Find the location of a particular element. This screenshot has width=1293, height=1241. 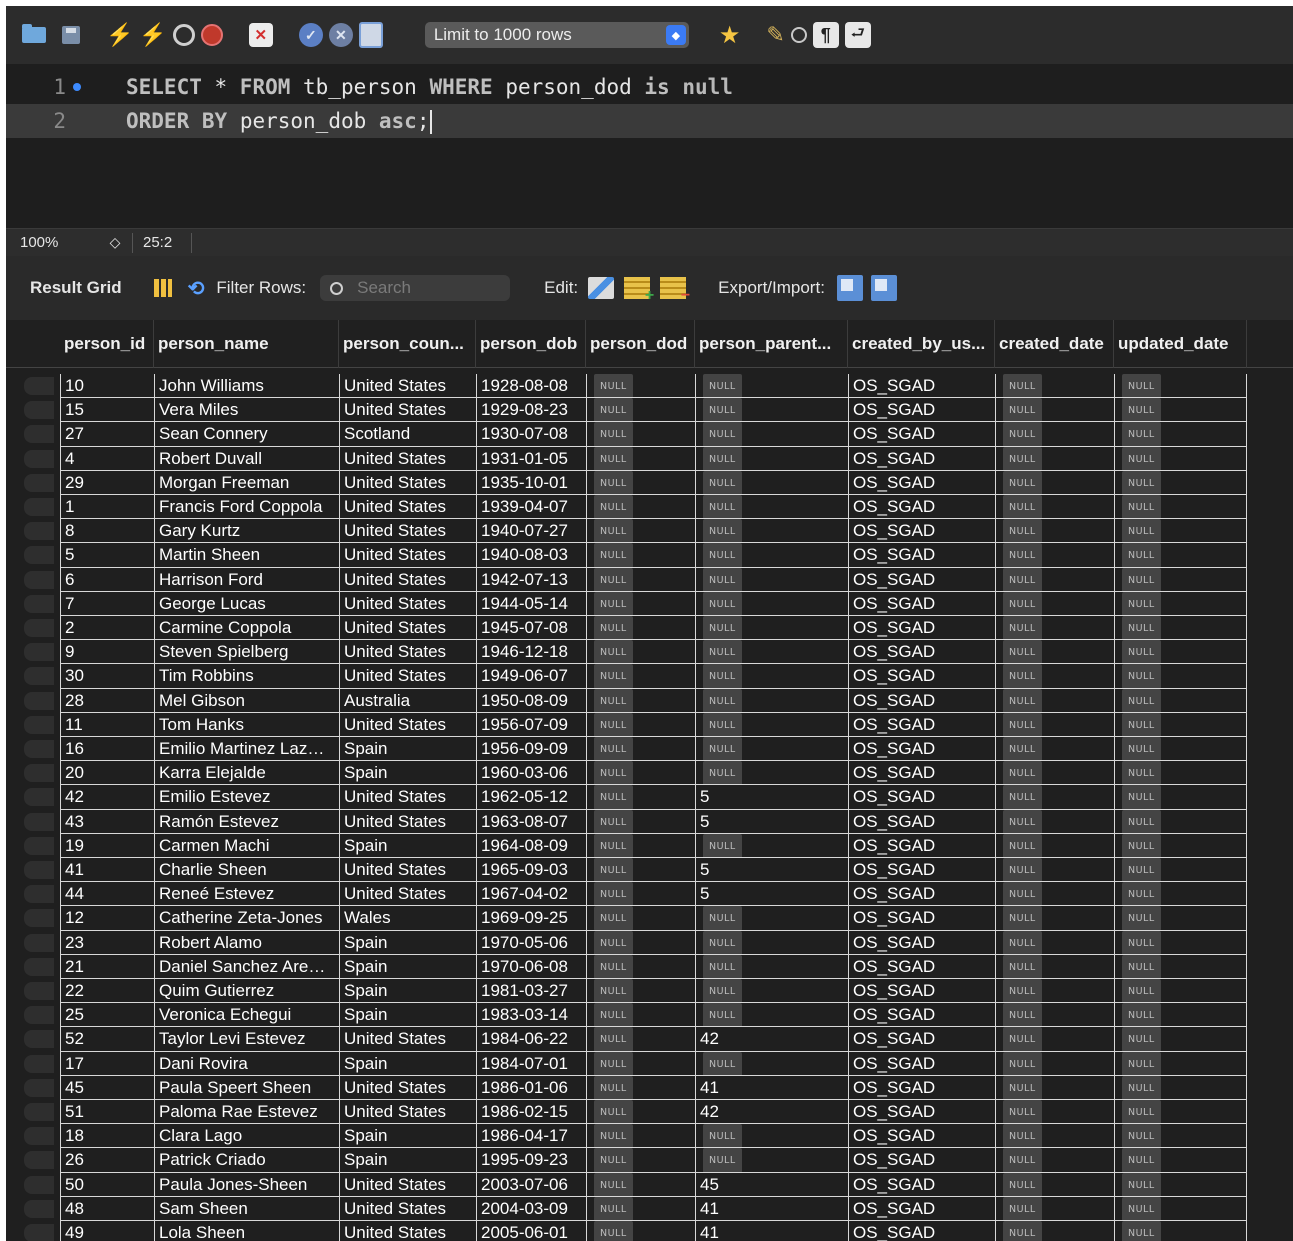

grid-cell: 42 is located at coordinates (107, 797).